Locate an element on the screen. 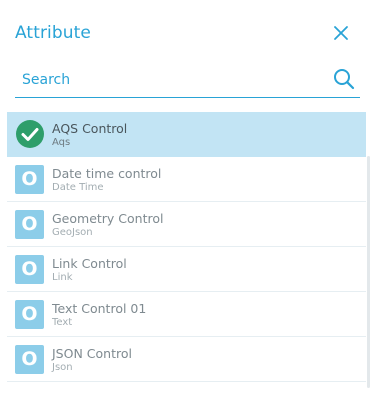 This screenshot has width=375, height=398. list-item-aqs-control: AQS Control Aqs is located at coordinates (186, 134).